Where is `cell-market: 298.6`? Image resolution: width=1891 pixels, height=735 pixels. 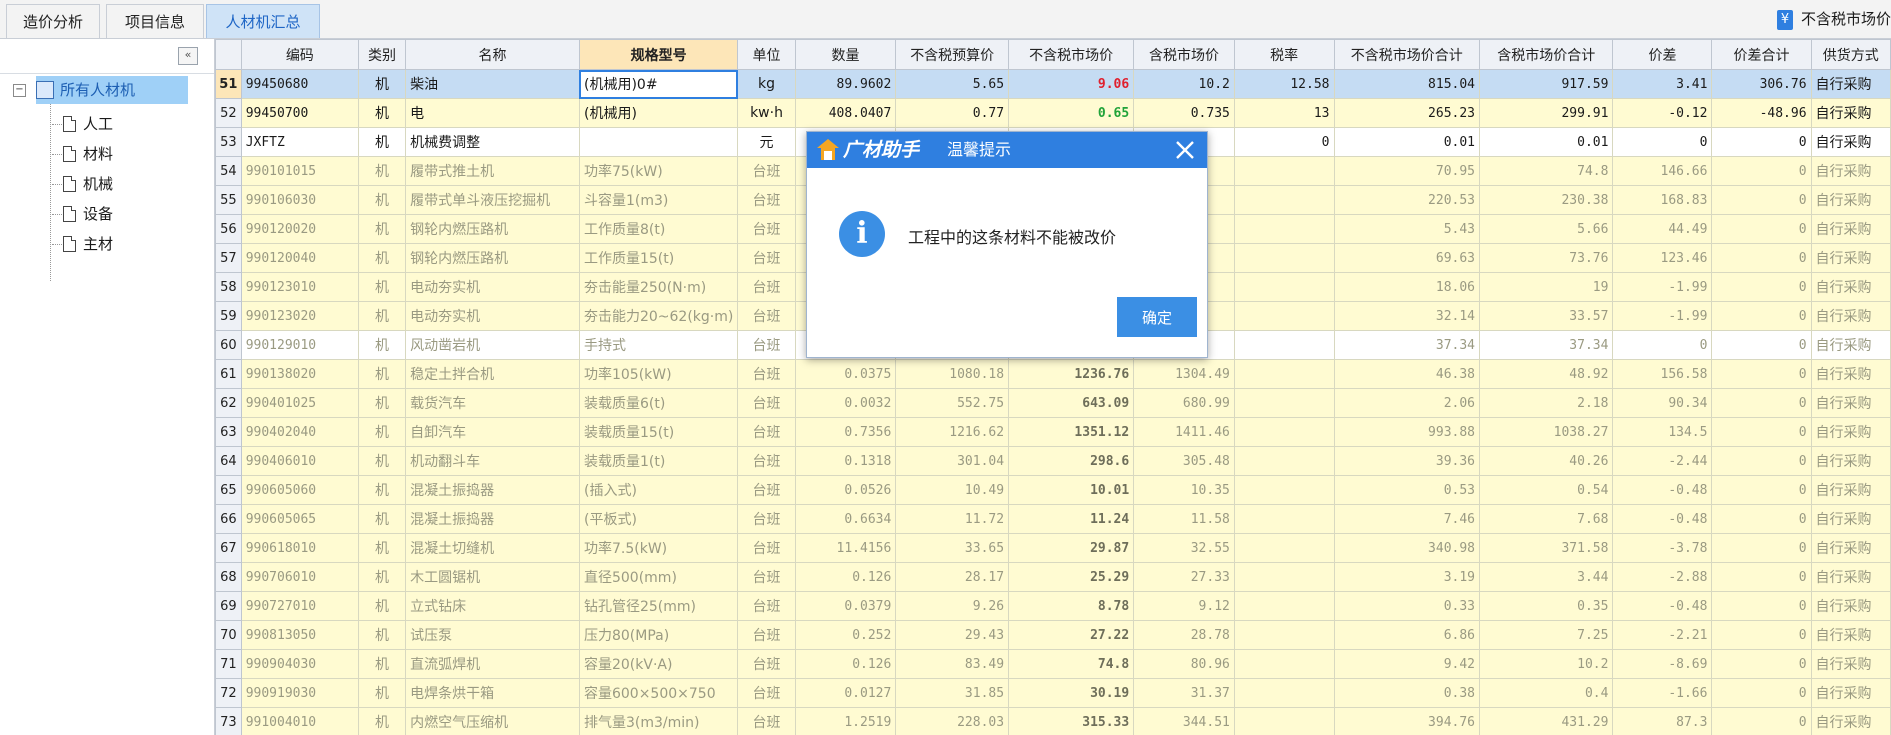
cell-market: 298.6 is located at coordinates (1071, 461).